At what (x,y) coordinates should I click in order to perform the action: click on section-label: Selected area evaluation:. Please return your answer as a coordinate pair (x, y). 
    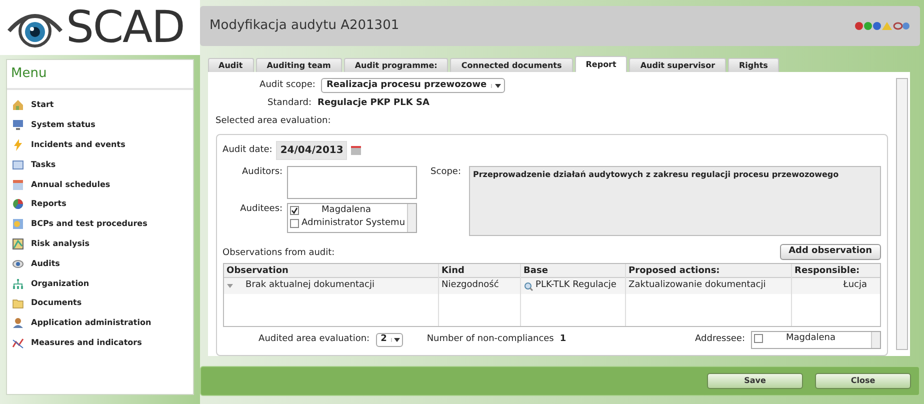
    Looking at the image, I should click on (274, 121).